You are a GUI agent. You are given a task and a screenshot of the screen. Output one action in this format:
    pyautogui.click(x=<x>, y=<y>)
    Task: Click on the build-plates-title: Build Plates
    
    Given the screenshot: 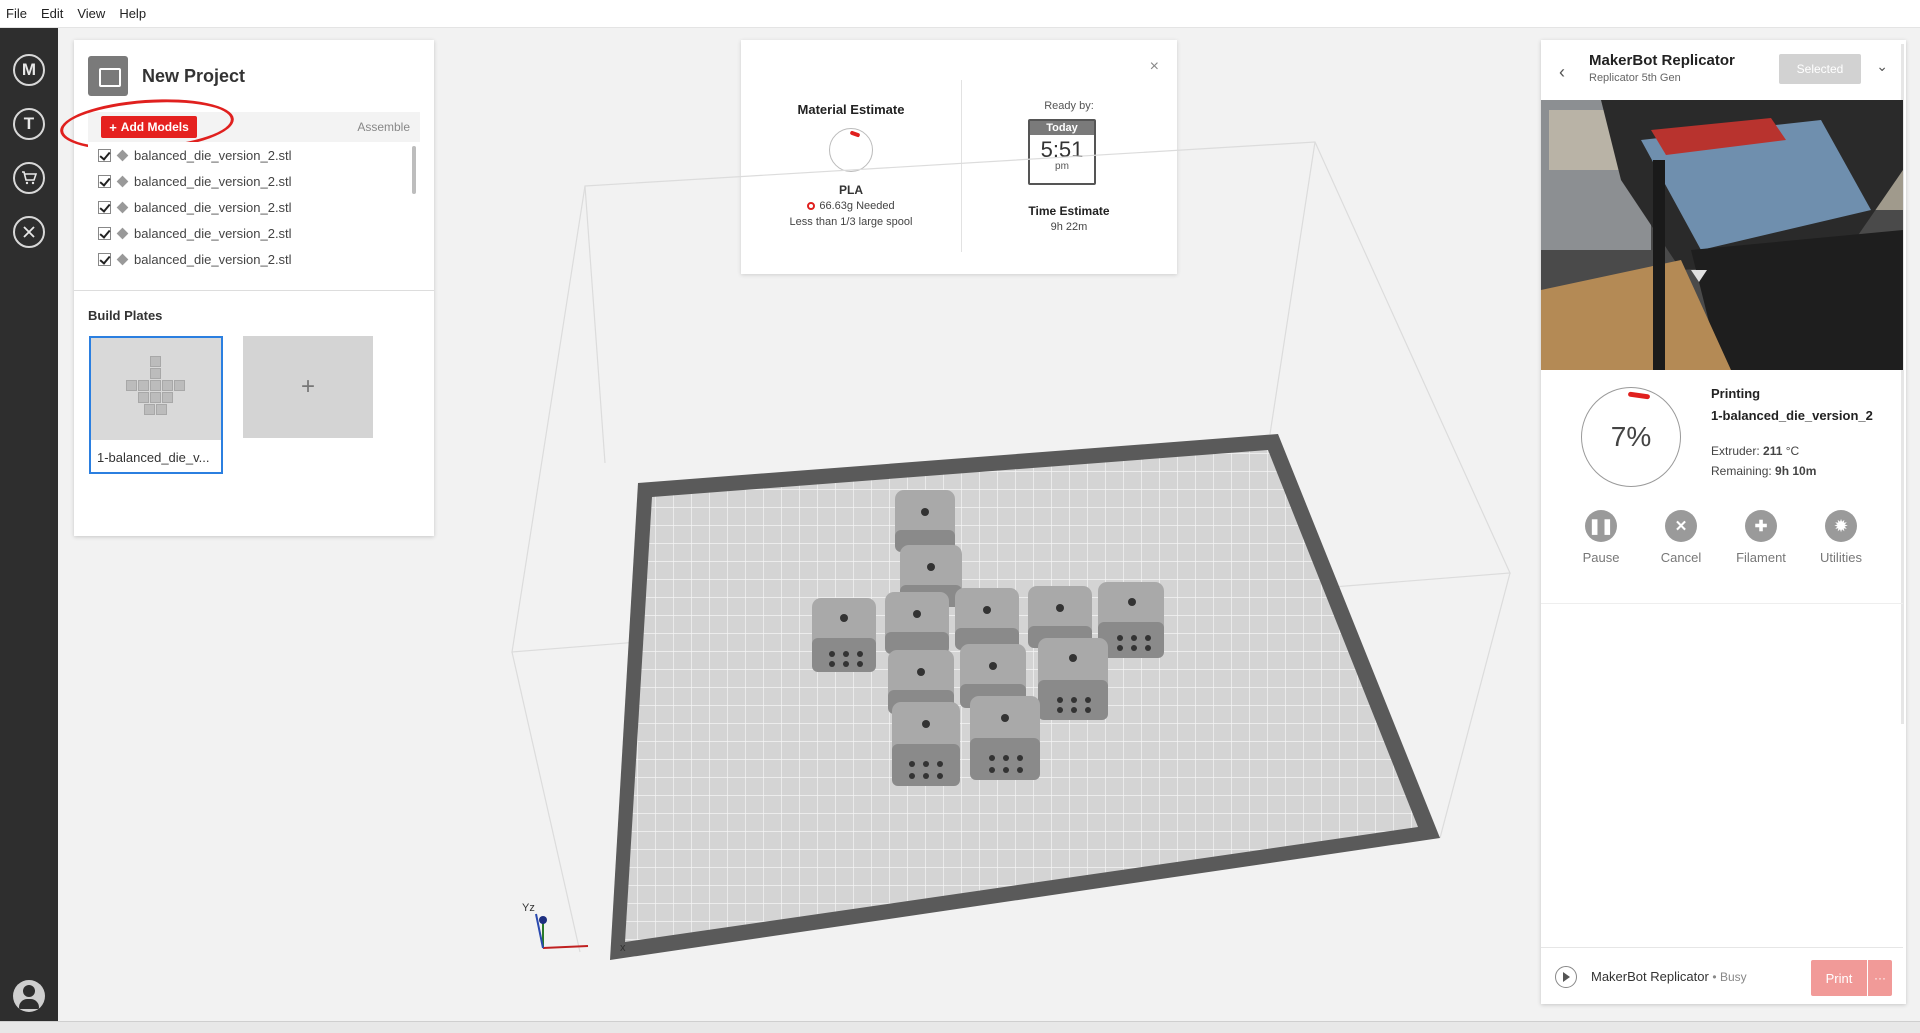 What is the action you would take?
    pyautogui.click(x=125, y=315)
    